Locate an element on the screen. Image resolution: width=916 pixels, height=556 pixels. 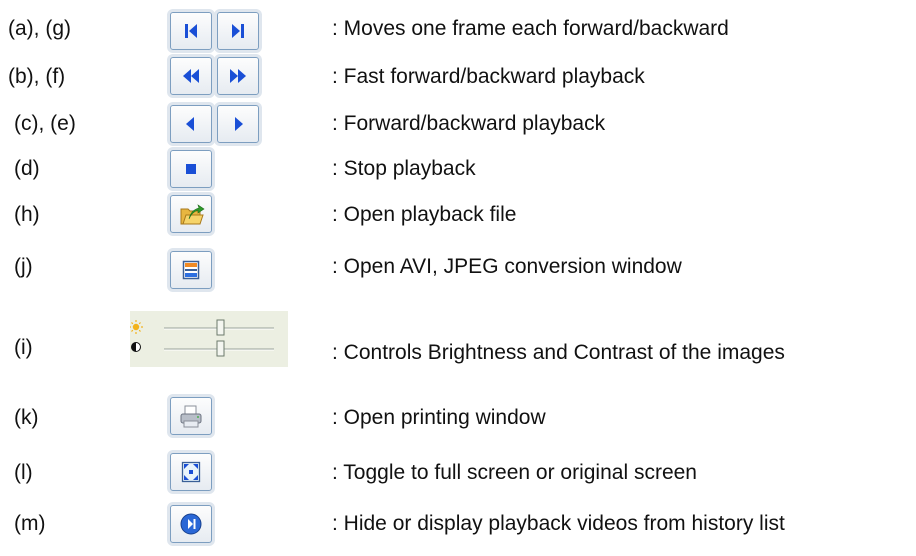
play-backward-icon is located at coordinates (190, 124).